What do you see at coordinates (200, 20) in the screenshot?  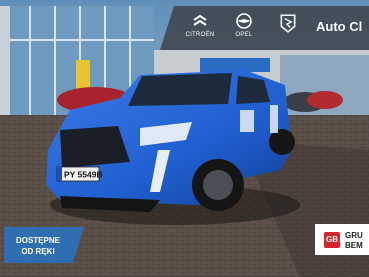 I see `citroen-logo-icon` at bounding box center [200, 20].